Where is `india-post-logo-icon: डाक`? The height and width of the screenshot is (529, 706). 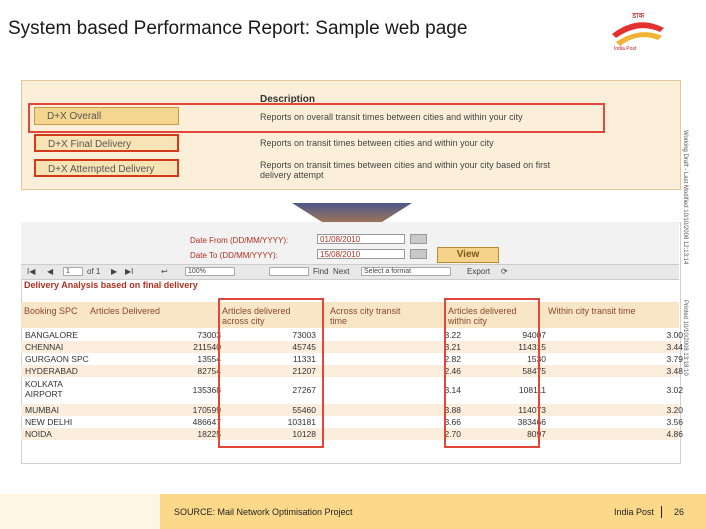
india-post-logo-icon: डाक is located at coordinates (638, 28).